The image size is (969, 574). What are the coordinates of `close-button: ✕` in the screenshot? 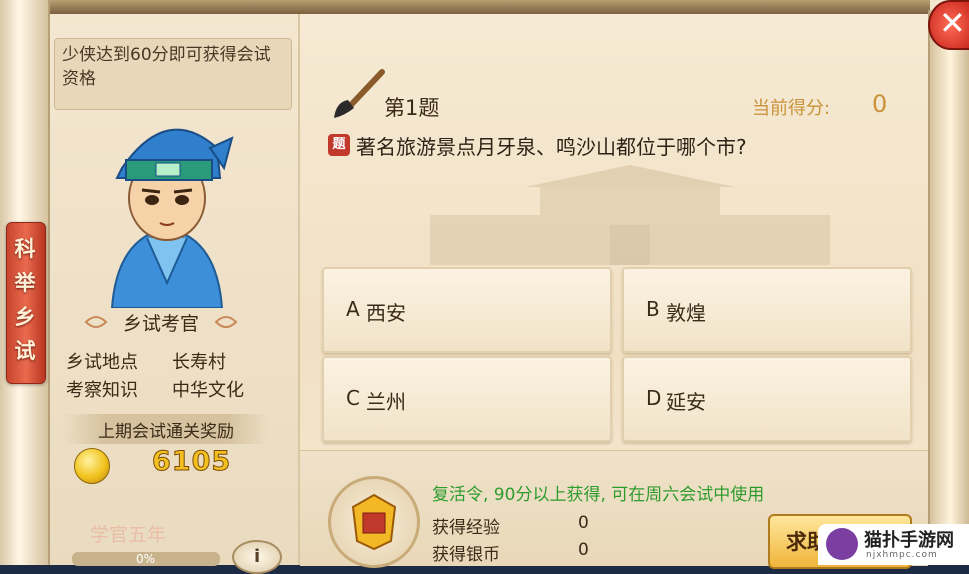 It's located at (948, 25).